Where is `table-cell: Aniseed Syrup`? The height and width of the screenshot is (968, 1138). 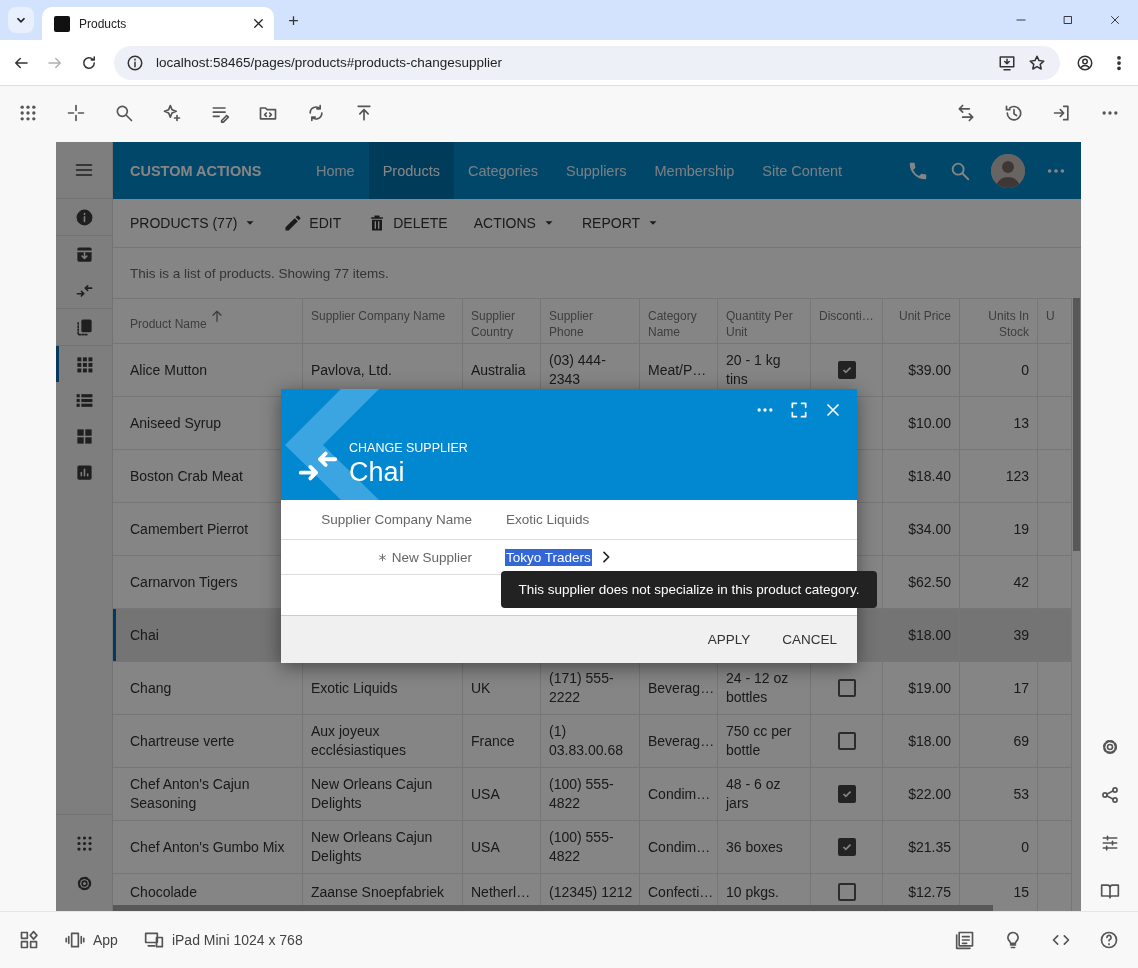
table-cell: Aniseed Syrup is located at coordinates (176, 423).